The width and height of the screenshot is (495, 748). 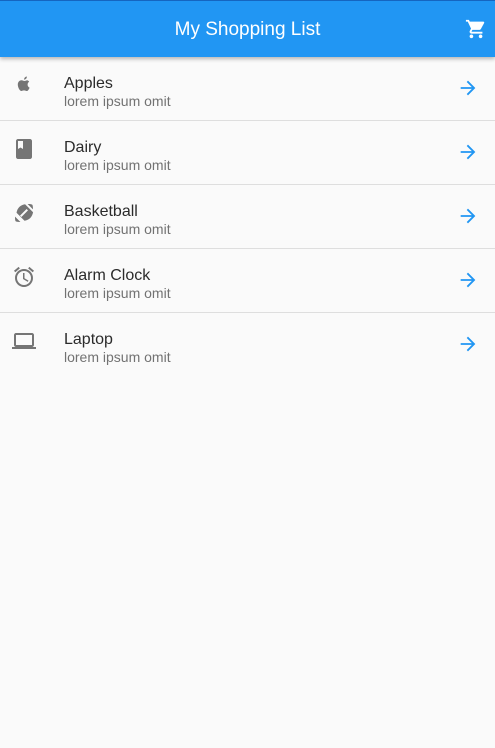 I want to click on apple-icon, so click(x=24, y=85).